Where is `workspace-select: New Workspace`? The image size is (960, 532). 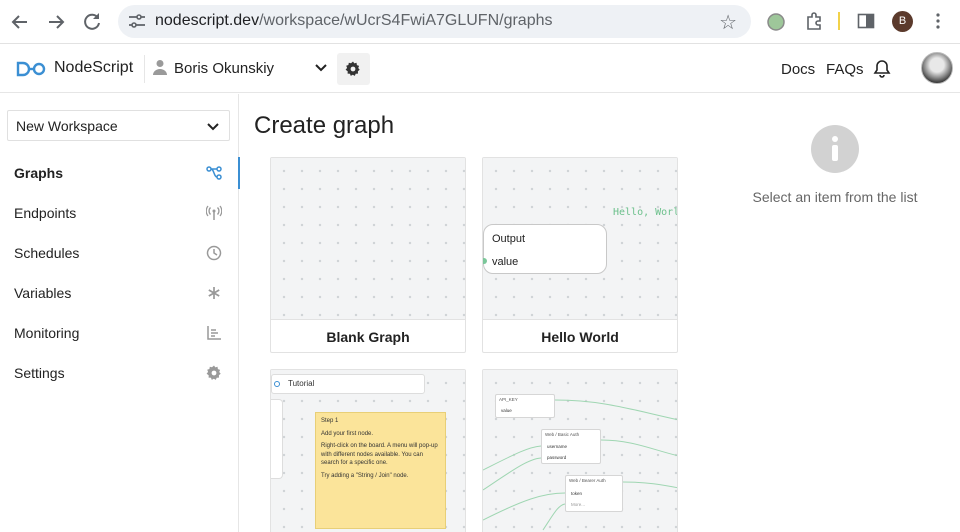 workspace-select: New Workspace is located at coordinates (118, 125).